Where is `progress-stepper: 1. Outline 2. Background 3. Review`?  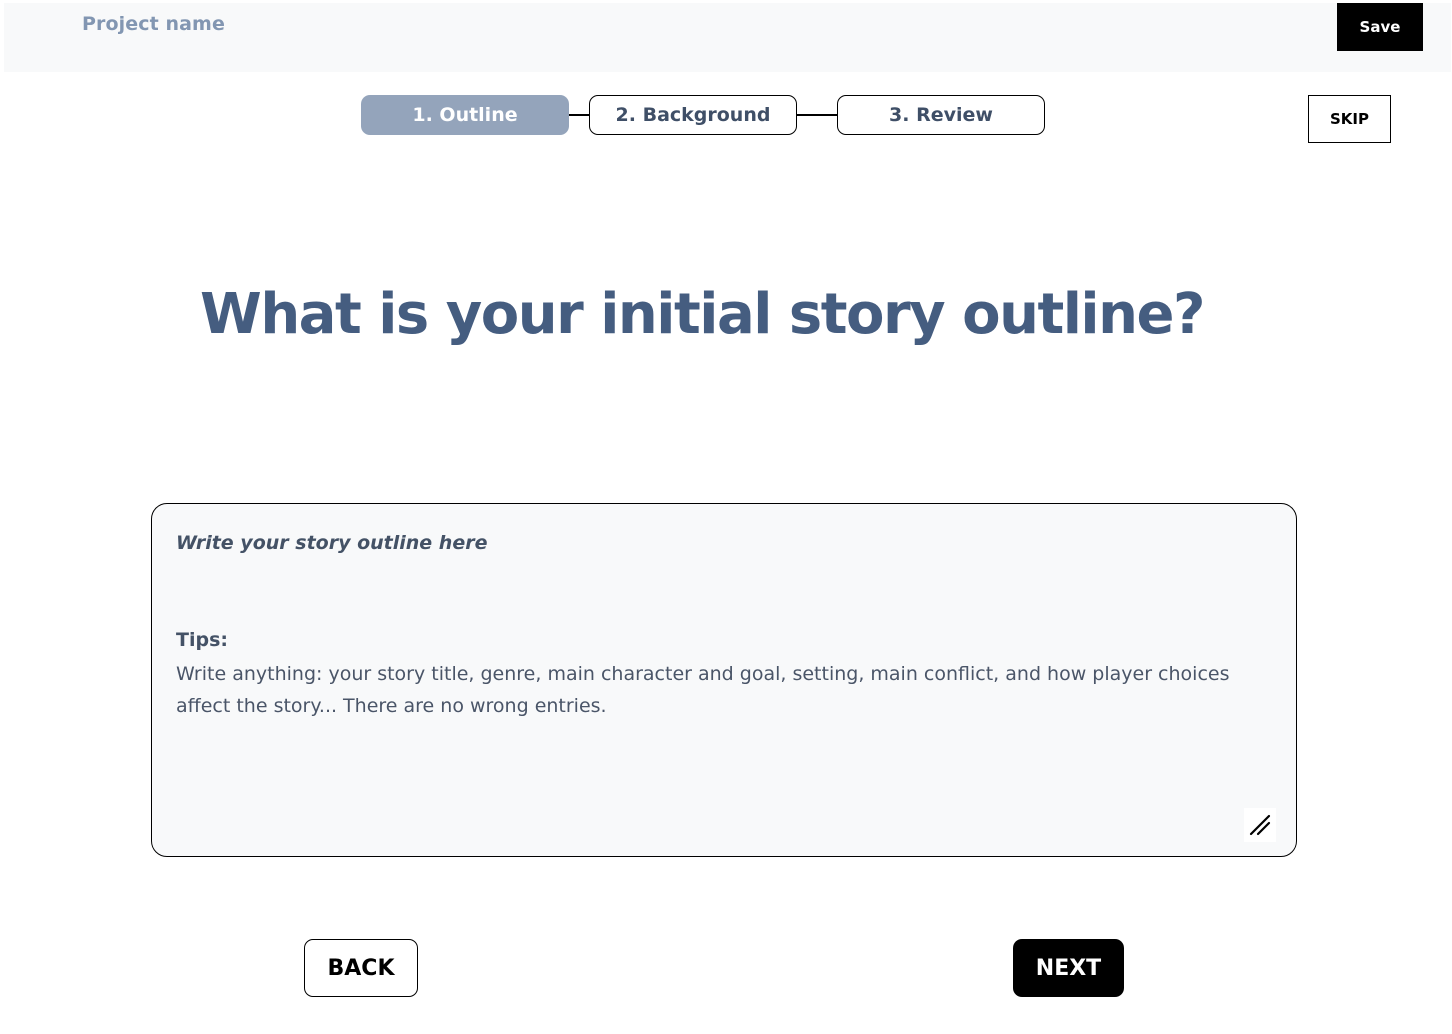 progress-stepper: 1. Outline 2. Background 3. Review is located at coordinates (703, 115).